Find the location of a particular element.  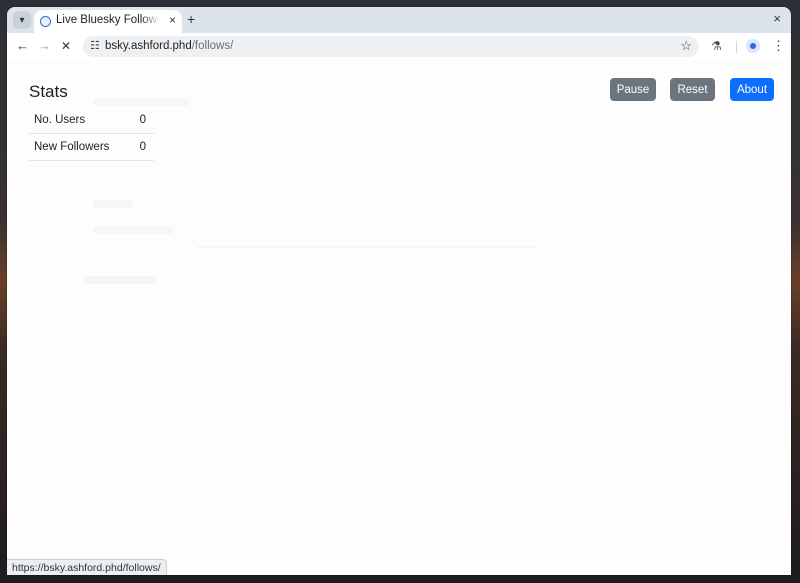

chevron-down-icon: ▾ is located at coordinates (22, 20).